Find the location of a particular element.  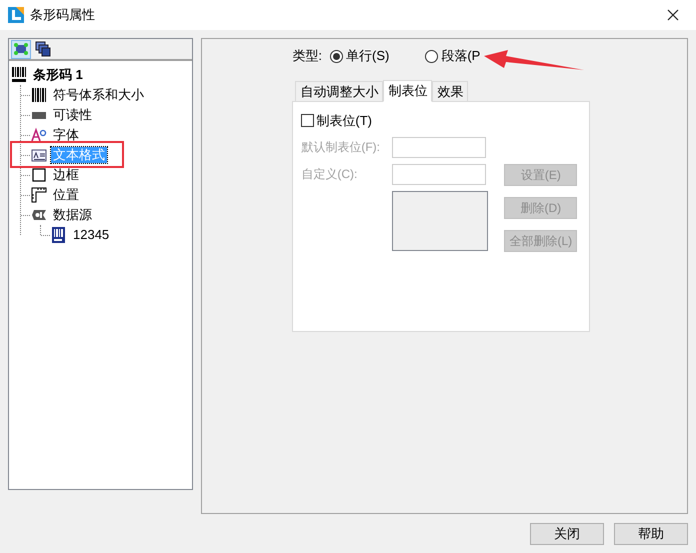

tree-item: 位置 is located at coordinates (66, 195).